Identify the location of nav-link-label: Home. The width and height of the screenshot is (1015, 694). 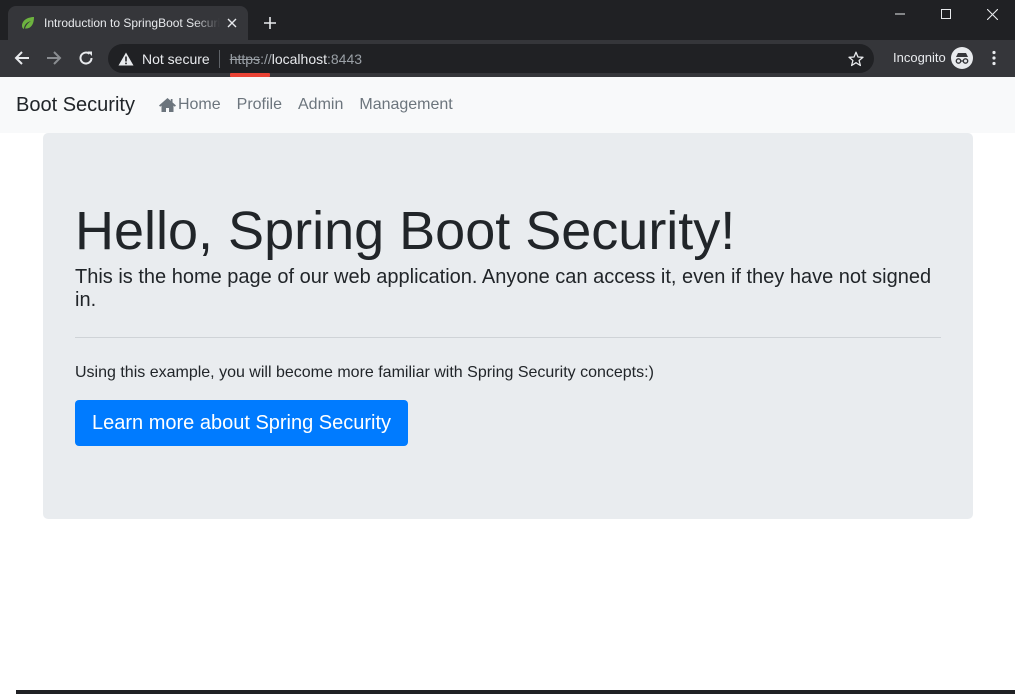
(199, 104).